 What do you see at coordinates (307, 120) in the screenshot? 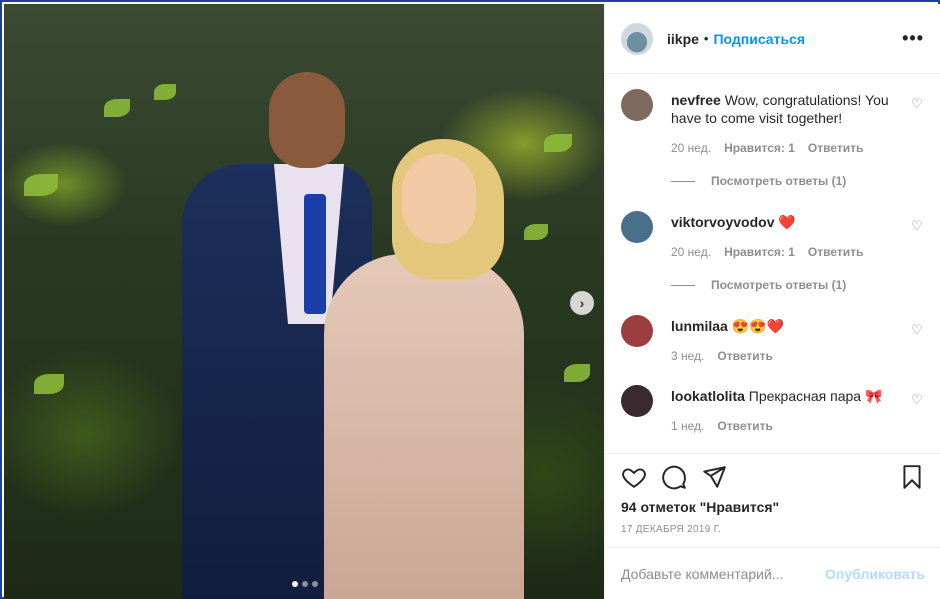
I see `man-head` at bounding box center [307, 120].